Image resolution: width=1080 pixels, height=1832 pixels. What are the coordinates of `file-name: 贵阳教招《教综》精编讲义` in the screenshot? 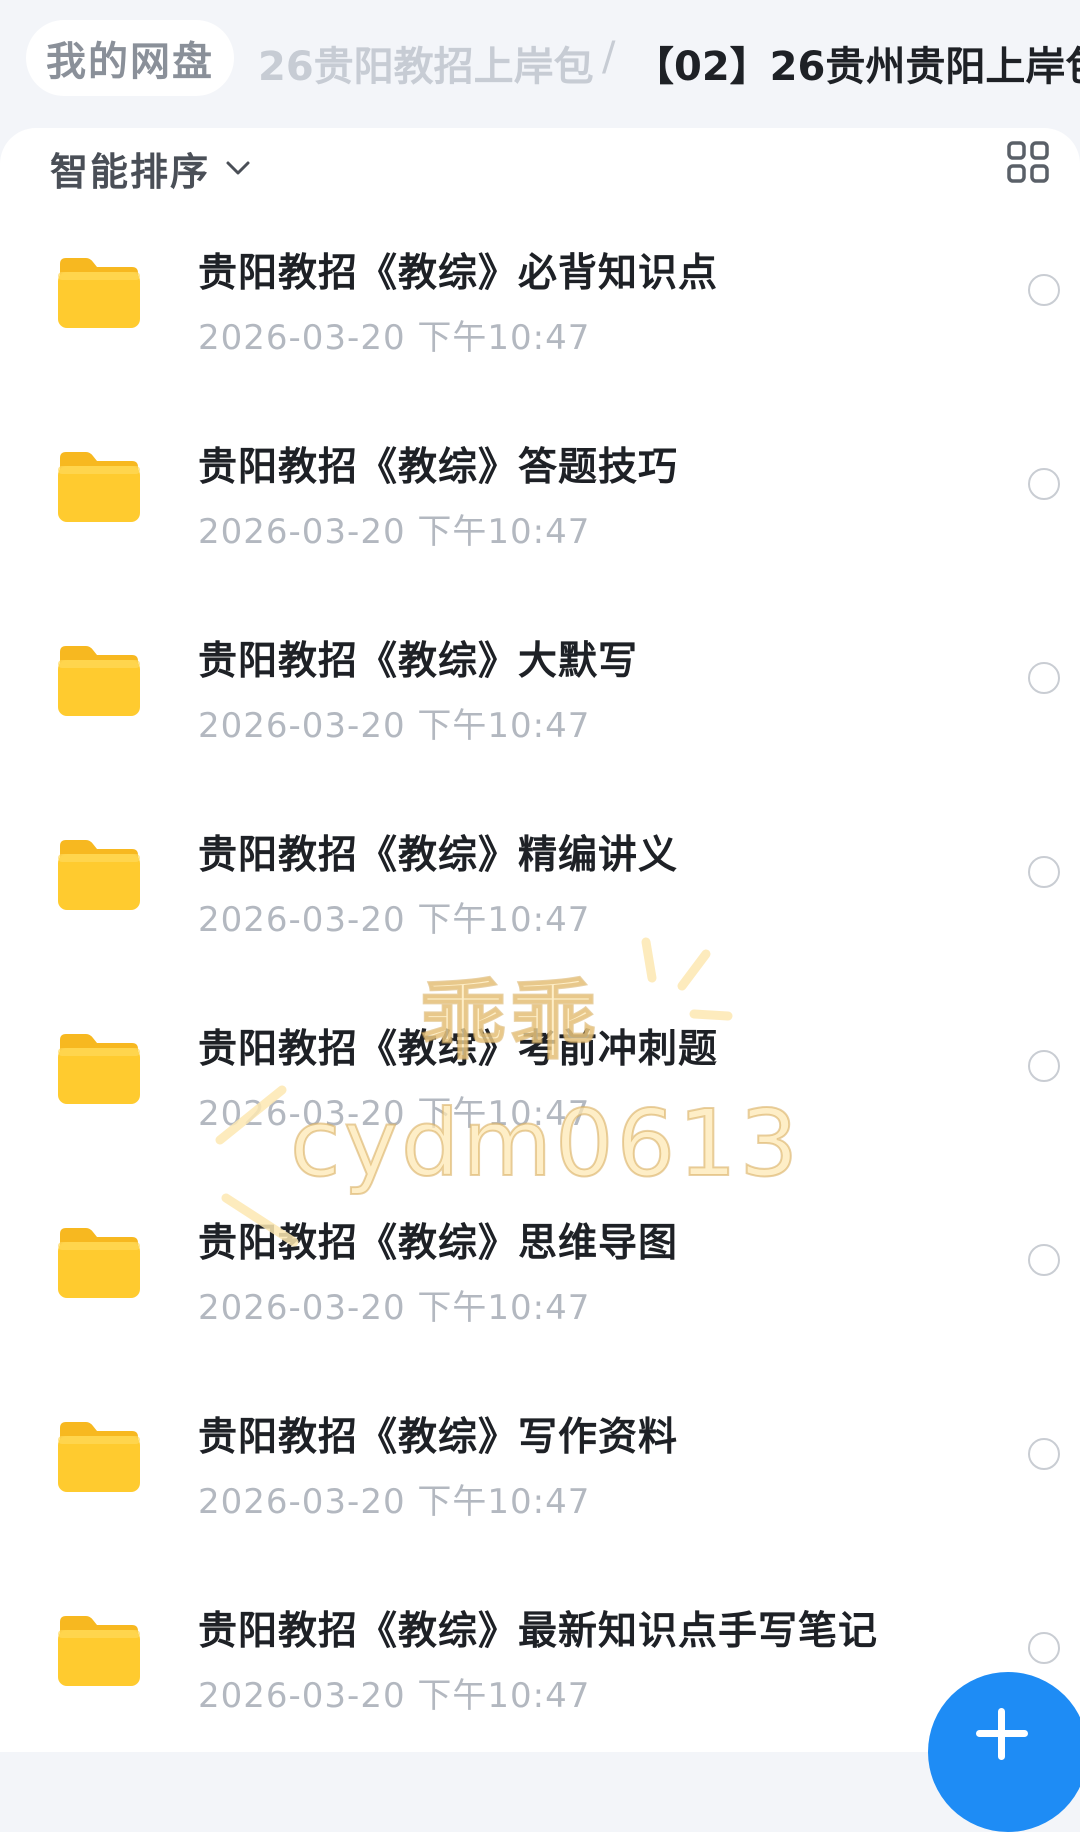 It's located at (438, 855).